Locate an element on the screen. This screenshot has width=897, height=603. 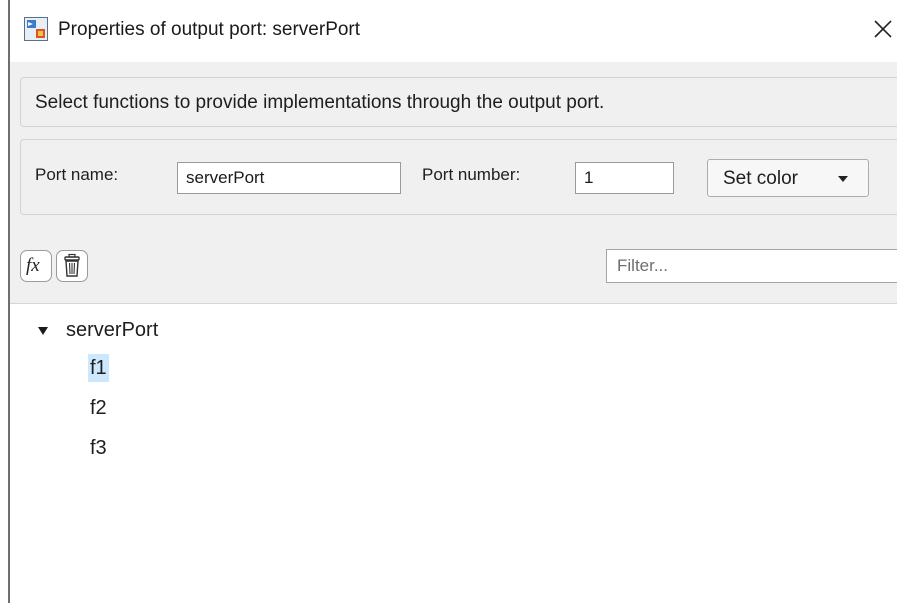
close-button is located at coordinates (882, 29).